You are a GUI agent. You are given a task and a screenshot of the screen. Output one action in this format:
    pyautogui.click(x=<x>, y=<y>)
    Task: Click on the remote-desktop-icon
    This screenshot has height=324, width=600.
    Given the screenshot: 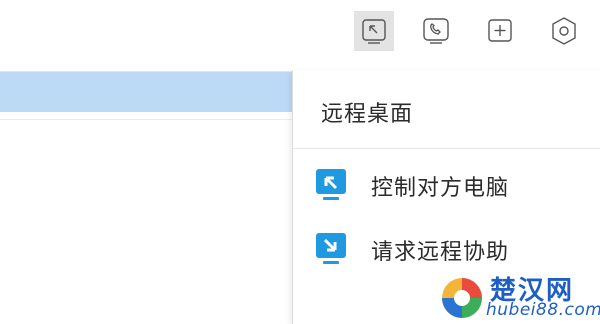 What is the action you would take?
    pyautogui.click(x=374, y=31)
    